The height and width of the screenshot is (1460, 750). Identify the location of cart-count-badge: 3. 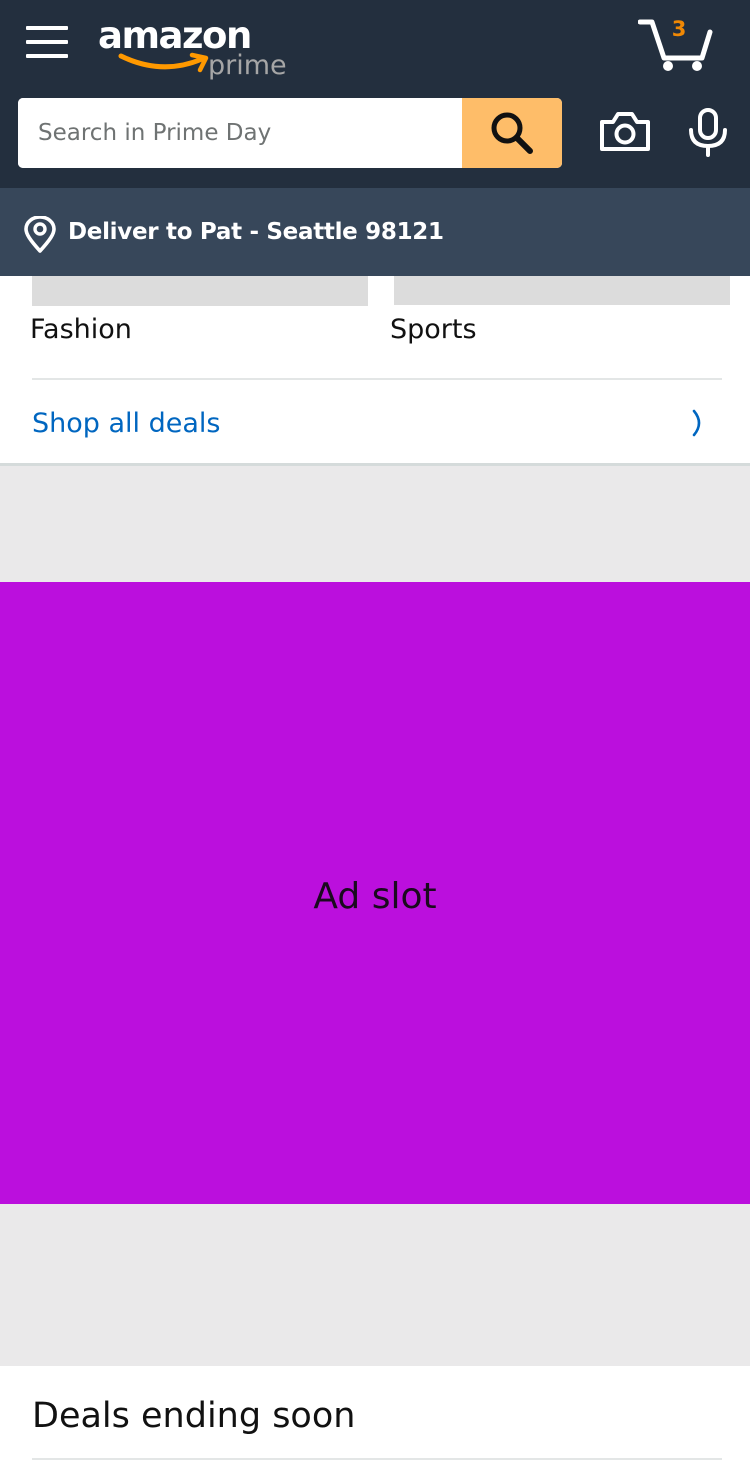
(679, 29).